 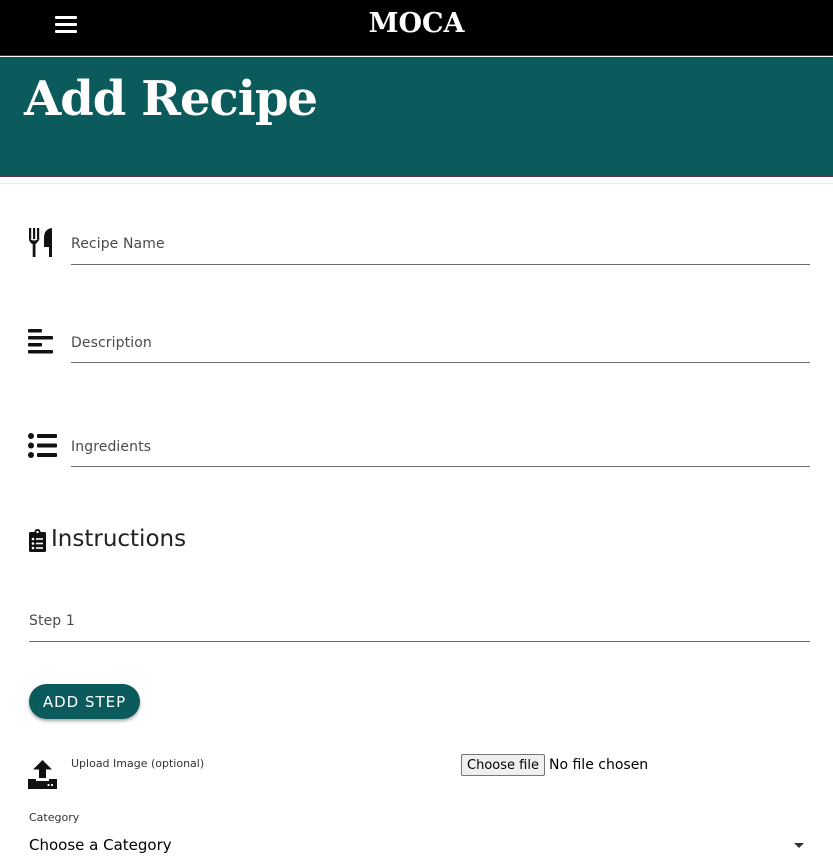 I want to click on page-header-banner: Add Recipe, so click(x=416, y=117).